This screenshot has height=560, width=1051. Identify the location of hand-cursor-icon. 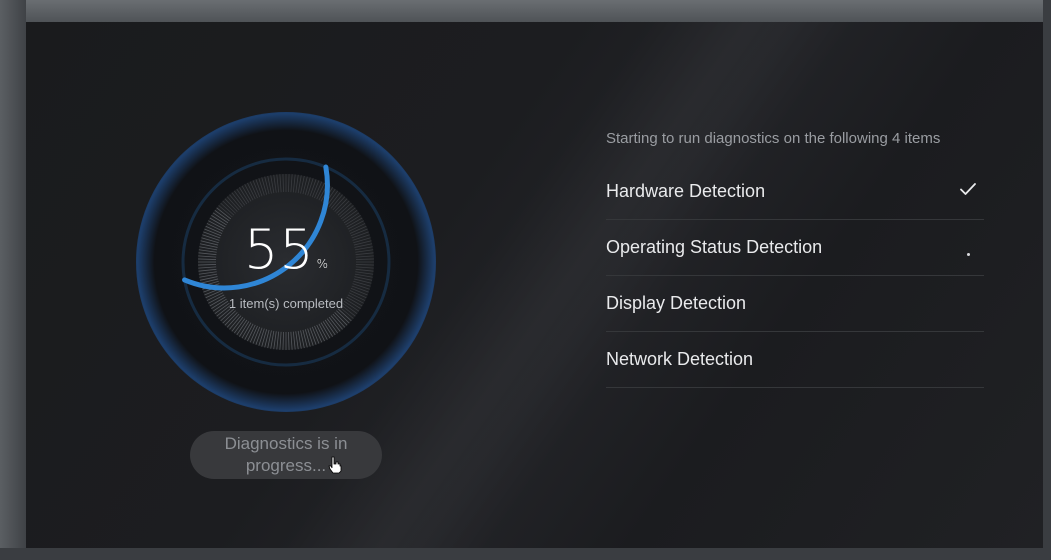
(335, 465).